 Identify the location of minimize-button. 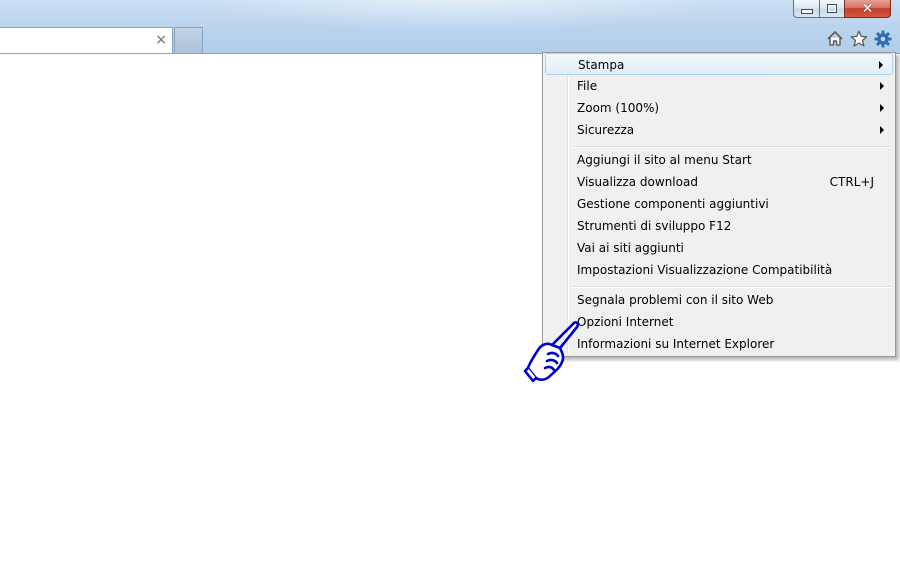
(806, 9).